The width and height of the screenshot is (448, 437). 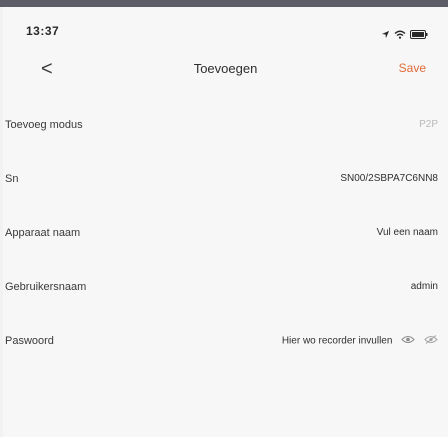 I want to click on status-time: 13:37, so click(x=43, y=31).